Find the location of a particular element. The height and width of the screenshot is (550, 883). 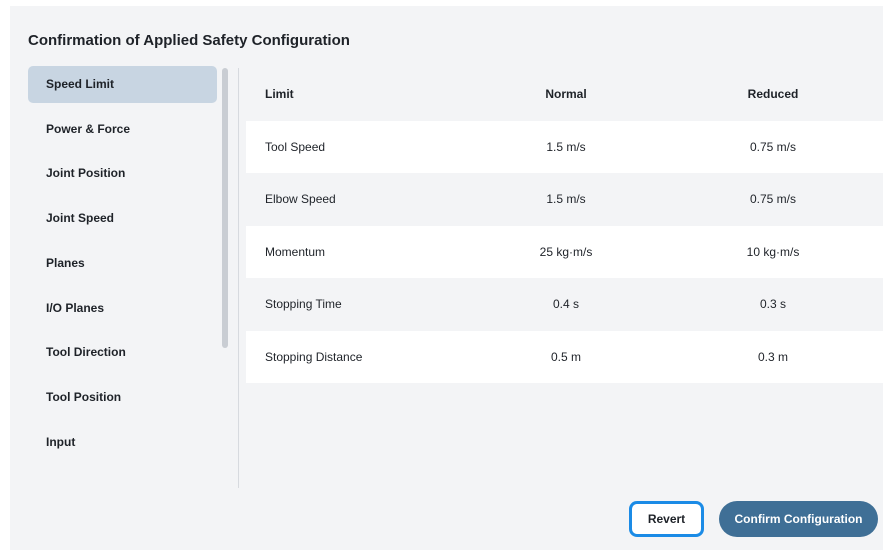

row-normal-value: 0.5 m is located at coordinates (565, 356).